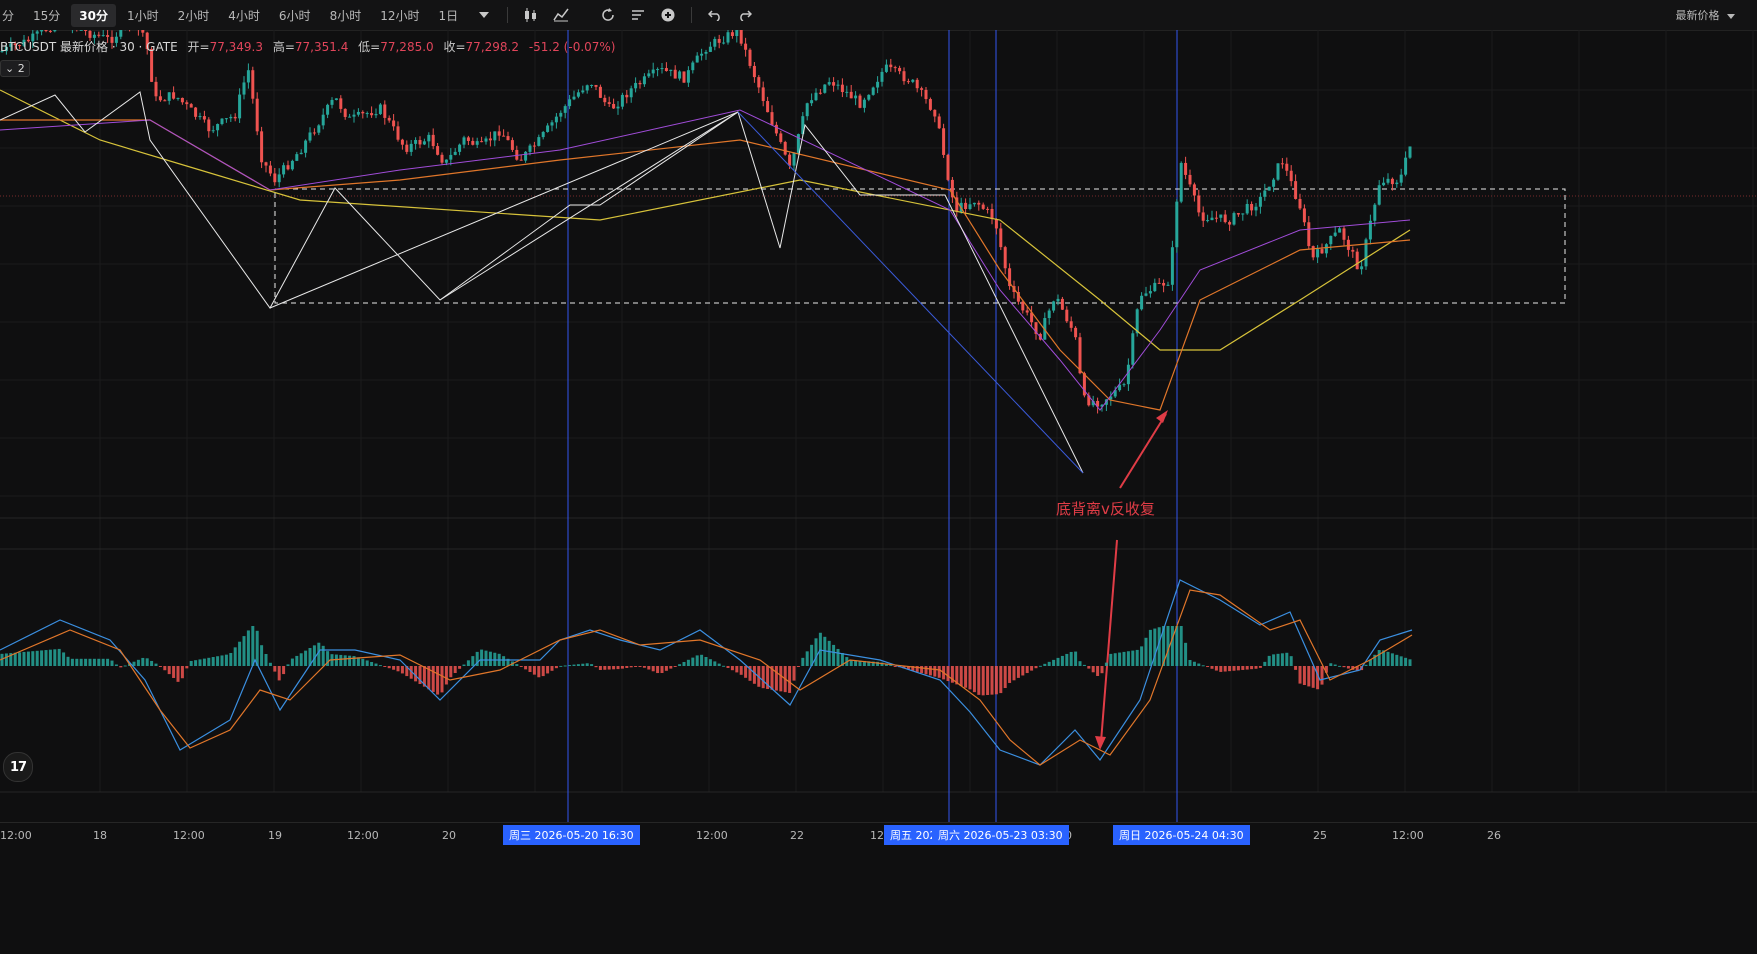 Image resolution: width=1757 pixels, height=954 pixels. I want to click on undo-icon, so click(715, 15).